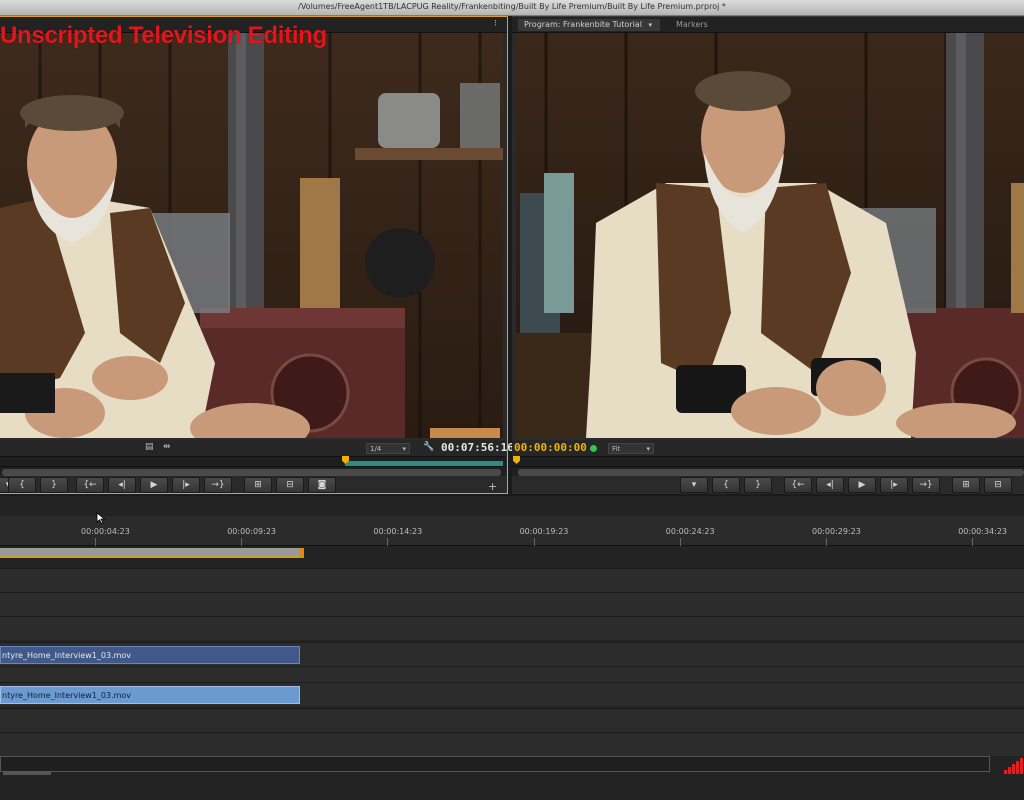  What do you see at coordinates (768, 448) in the screenshot?
I see `program-info-row: 00:00:00:00 Fit ▾` at bounding box center [768, 448].